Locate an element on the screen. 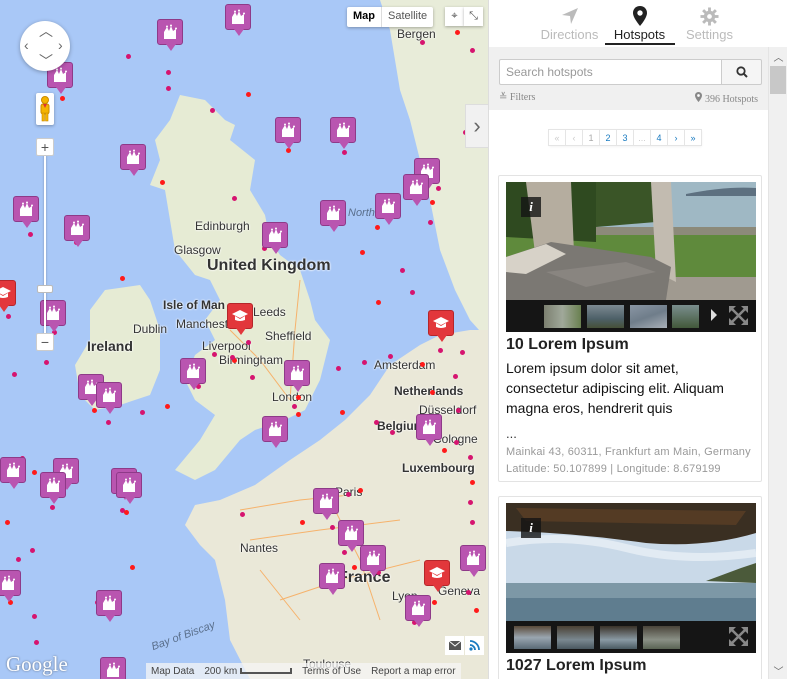  zoom-out-button: − is located at coordinates (45, 342).